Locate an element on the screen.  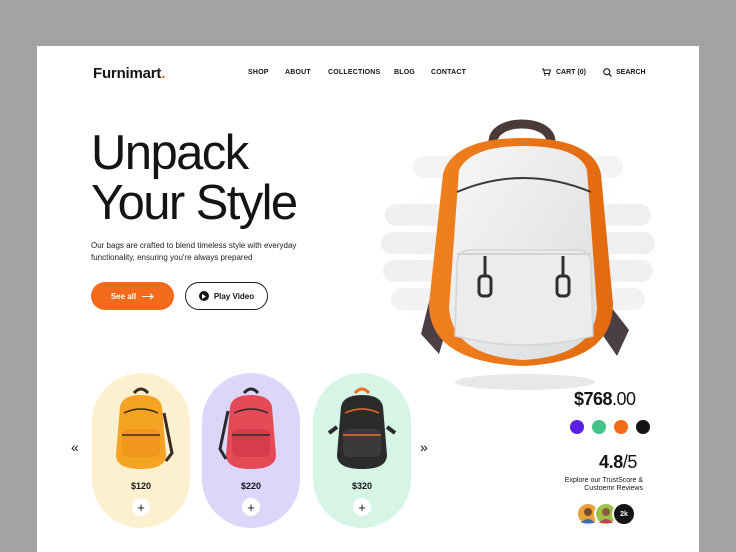
play-icon is located at coordinates (203, 296).